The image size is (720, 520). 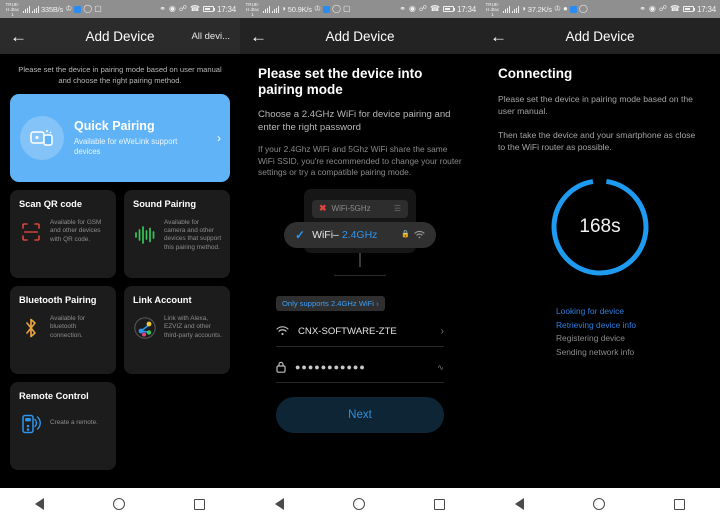 I want to click on vpn-key-icon-1: ⚭, so click(x=162, y=8).